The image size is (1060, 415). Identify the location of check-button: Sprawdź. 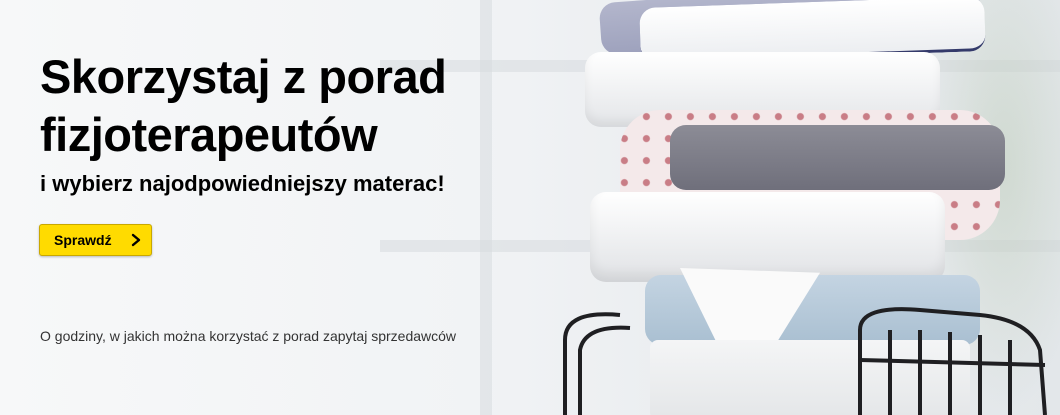
(95, 240).